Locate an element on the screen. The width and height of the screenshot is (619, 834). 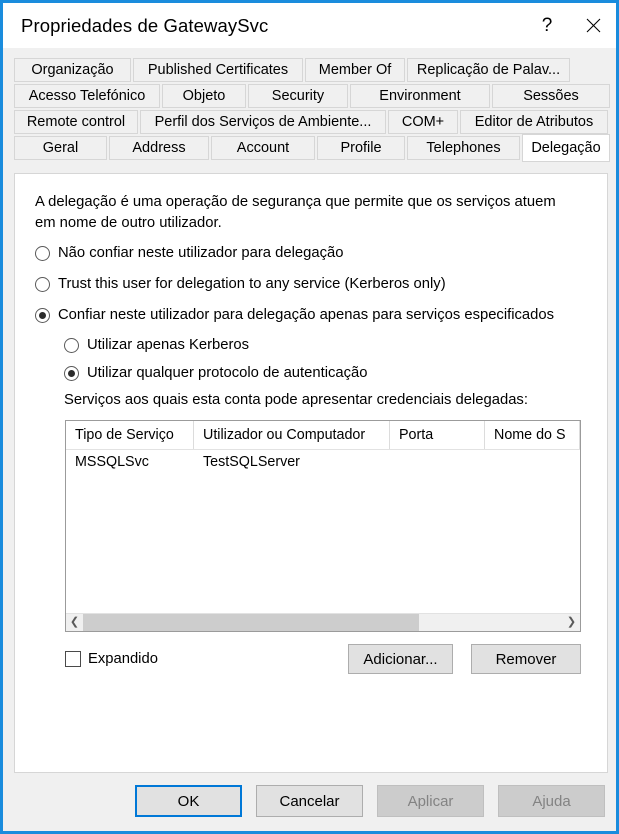
title-bar-buttons: ? is located at coordinates (570, 25).